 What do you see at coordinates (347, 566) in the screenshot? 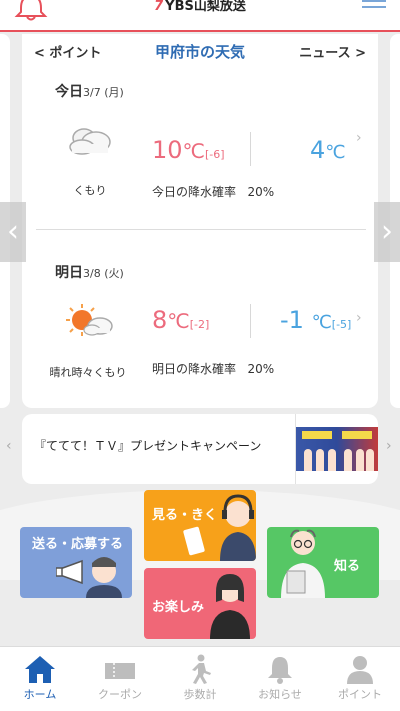
I see `know-label: 知る` at bounding box center [347, 566].